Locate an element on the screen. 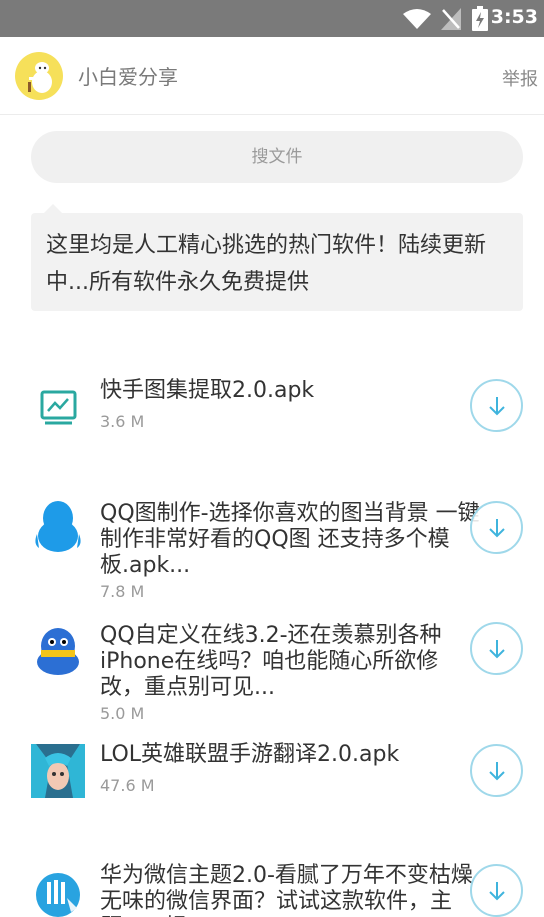 The image size is (544, 917). theme-icon is located at coordinates (58, 895).